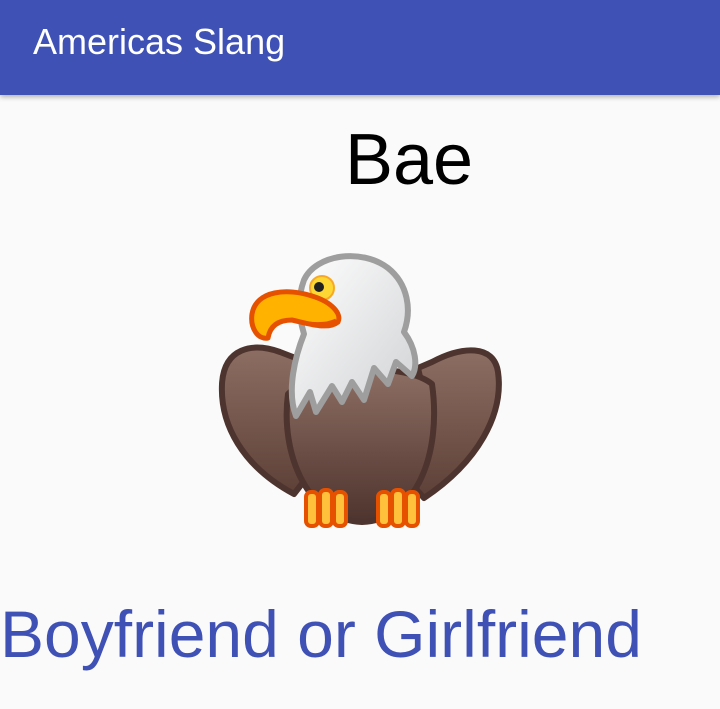 The image size is (720, 709). Describe the element at coordinates (409, 160) in the screenshot. I see `slang-word: Bae` at that location.